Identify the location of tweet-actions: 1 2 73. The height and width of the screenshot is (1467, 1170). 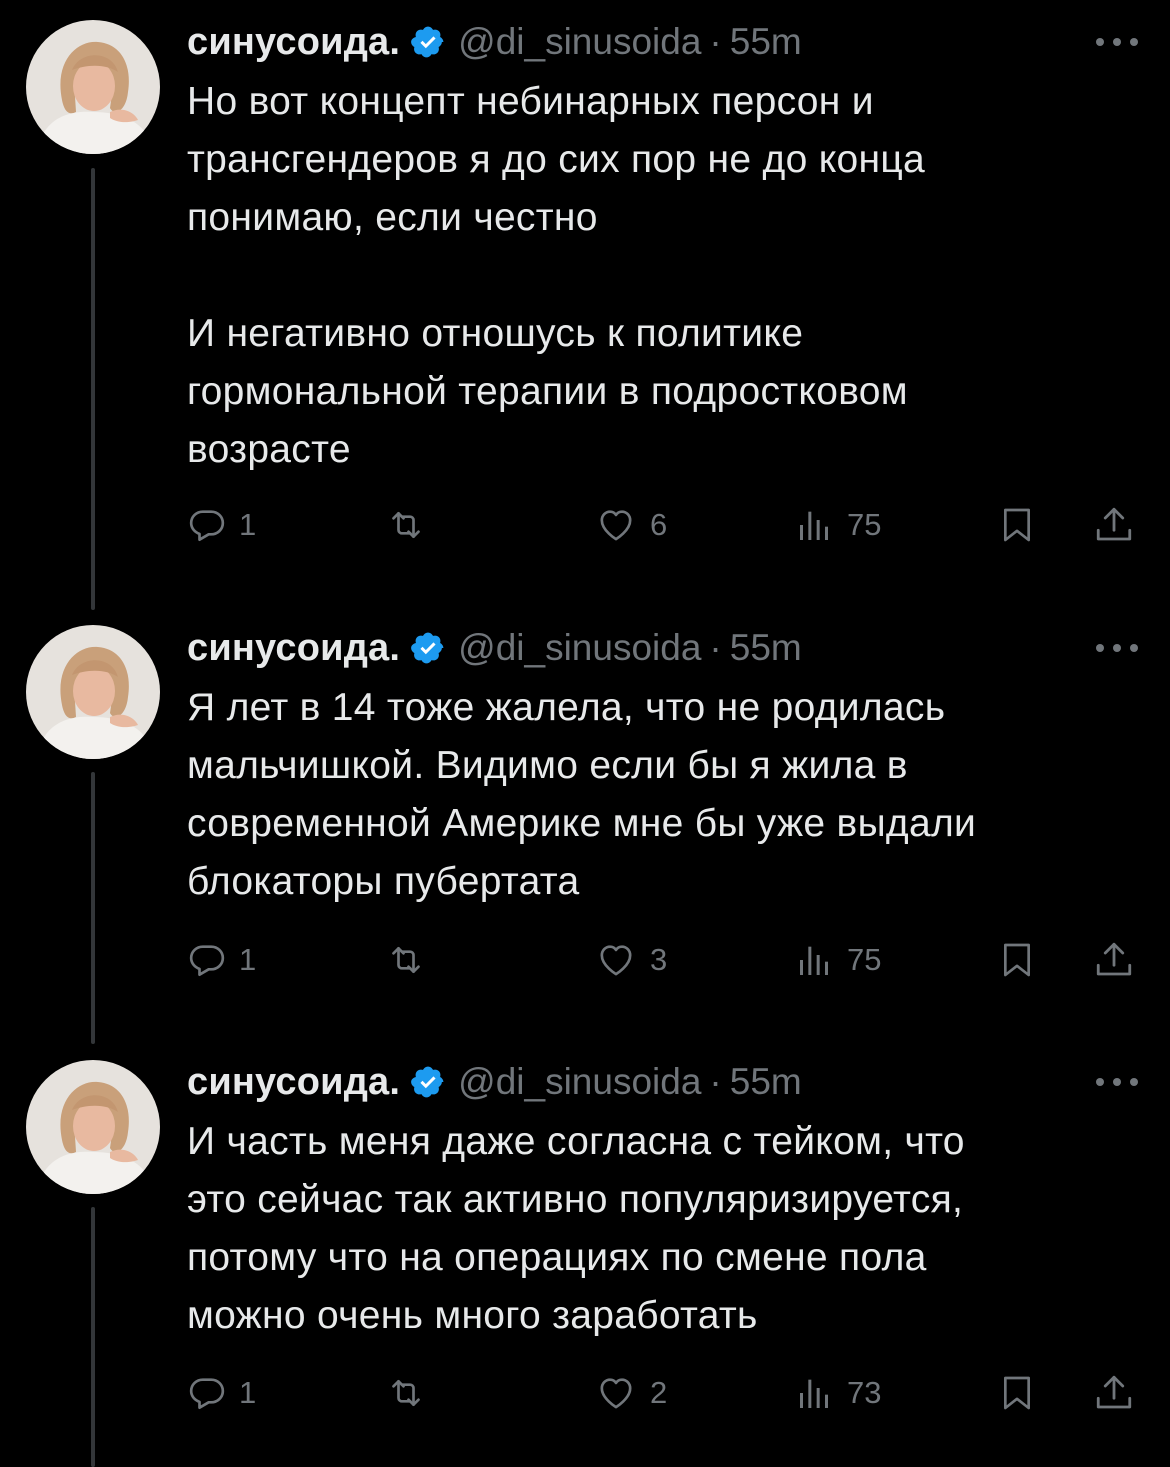
(667, 1393).